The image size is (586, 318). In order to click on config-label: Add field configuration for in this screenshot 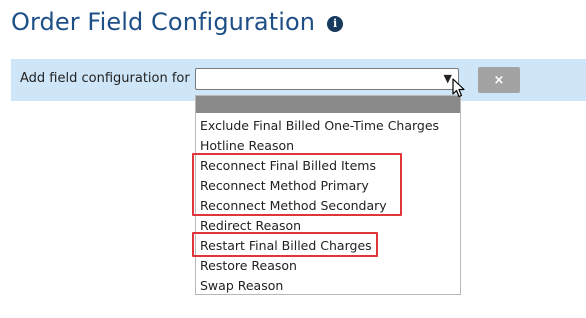, I will do `click(105, 78)`.